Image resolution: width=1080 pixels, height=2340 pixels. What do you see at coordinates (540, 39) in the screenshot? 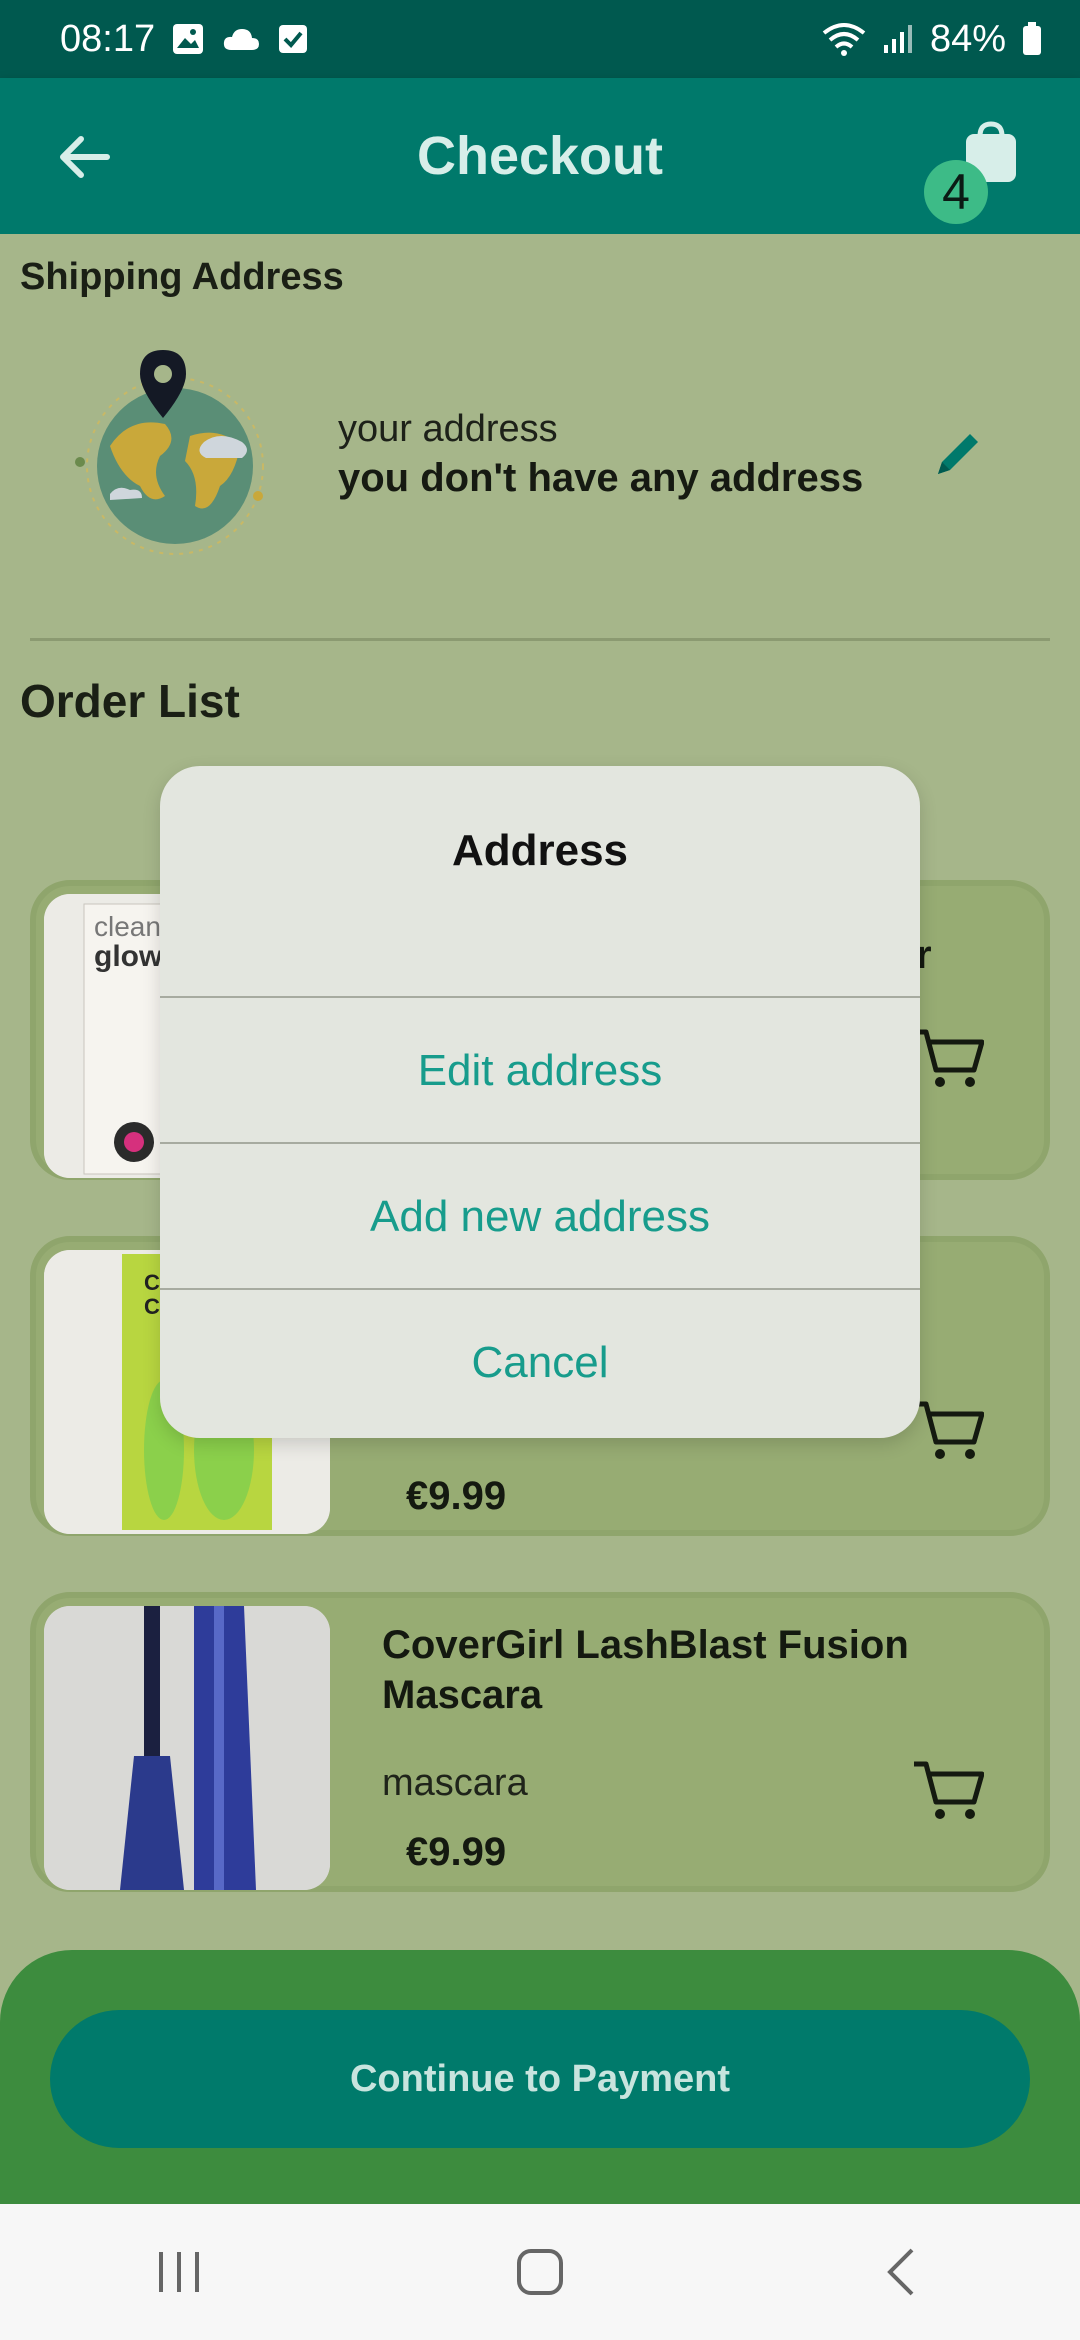
I see `status-bar: 08:17 84%` at bounding box center [540, 39].